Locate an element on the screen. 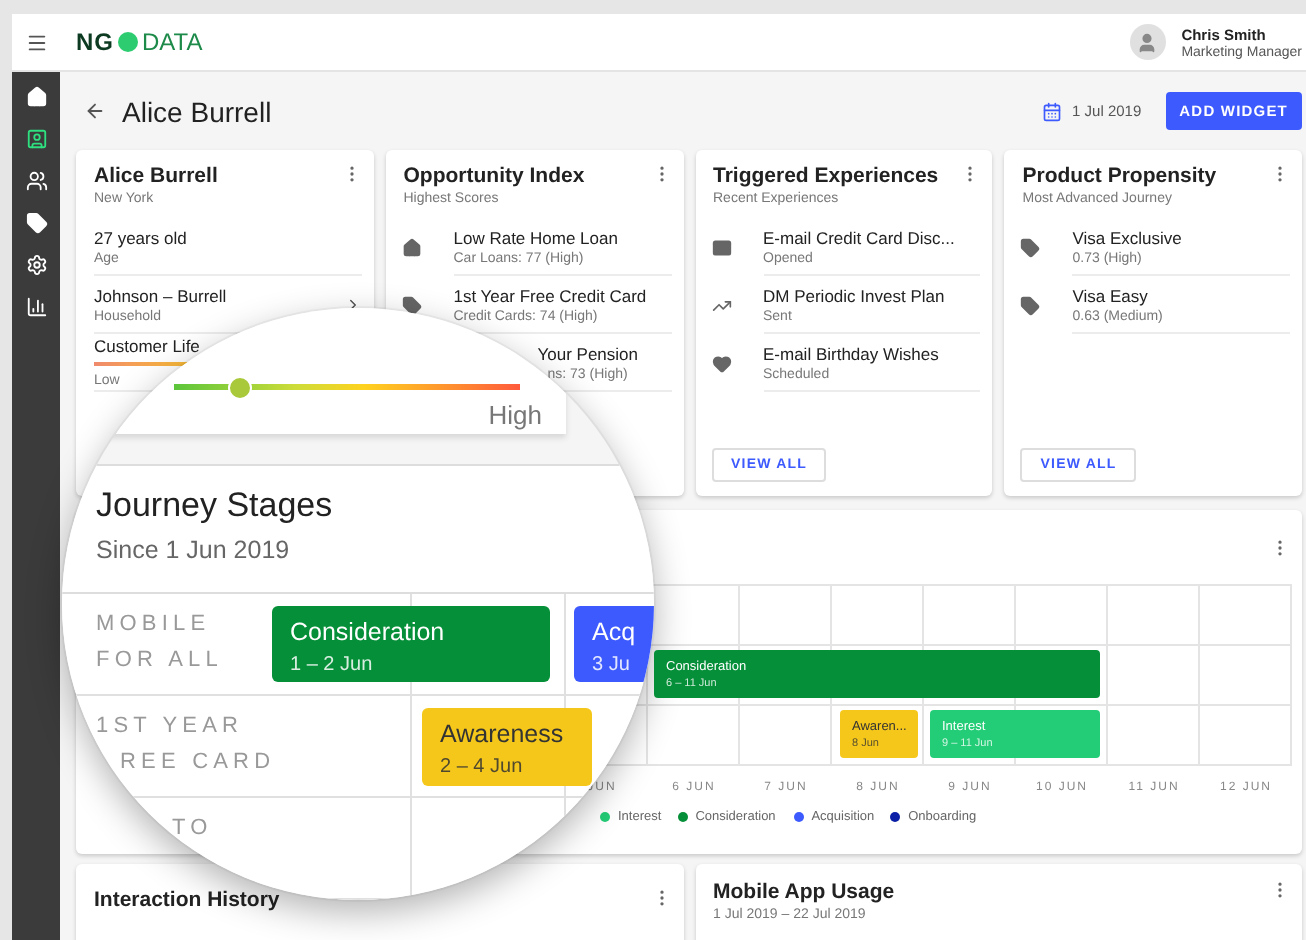  timeline-bar: Acq 3 Ju is located at coordinates (614, 644).